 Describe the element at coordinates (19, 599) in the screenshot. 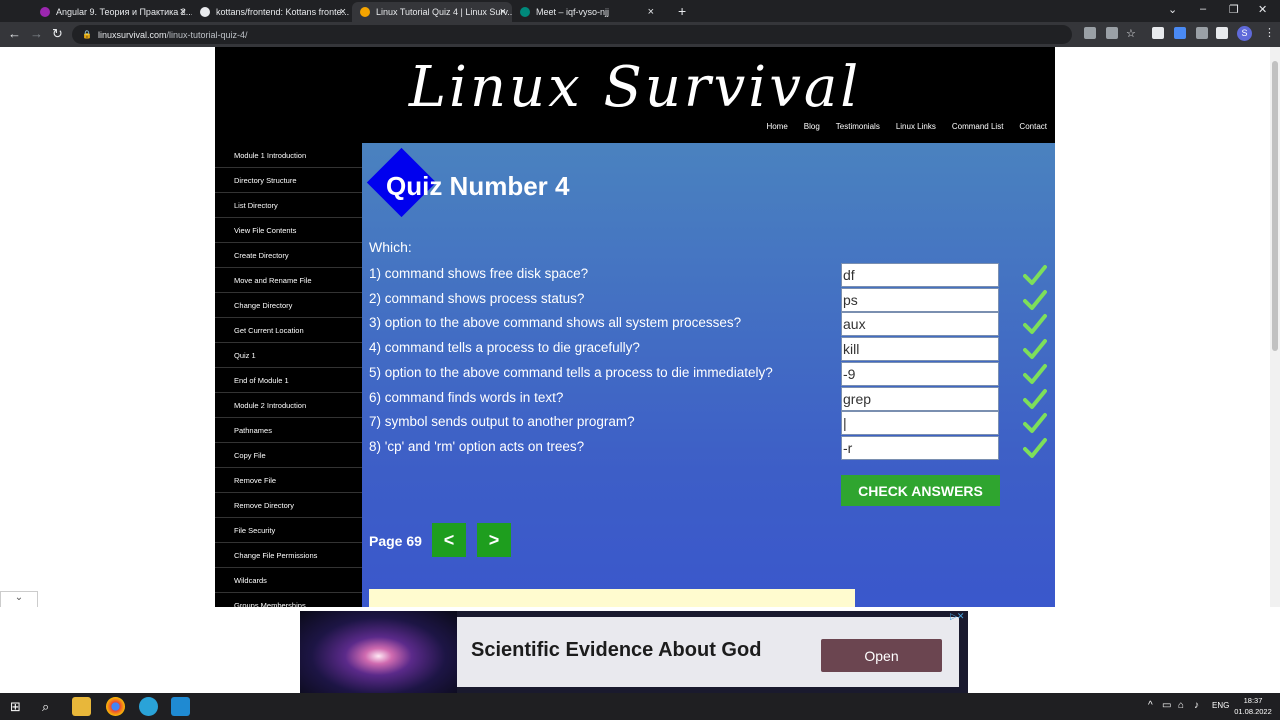

I see `chevron-down-icon: ⌄` at that location.